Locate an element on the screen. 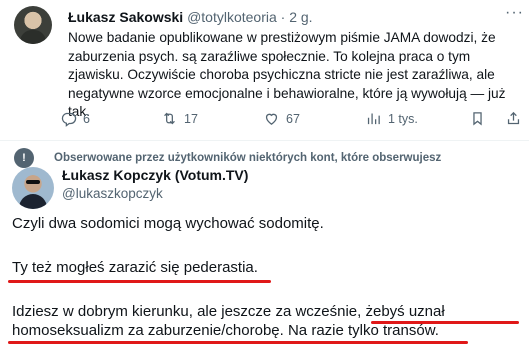 The height and width of the screenshot is (353, 529). tweet-time: 2 g. is located at coordinates (300, 17).